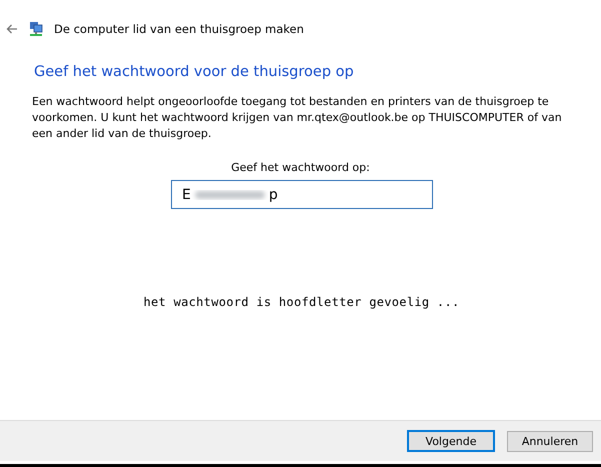 The image size is (601, 467). I want to click on page-heading: Geef het wachtwoord voor de thuisgroep op, so click(194, 72).